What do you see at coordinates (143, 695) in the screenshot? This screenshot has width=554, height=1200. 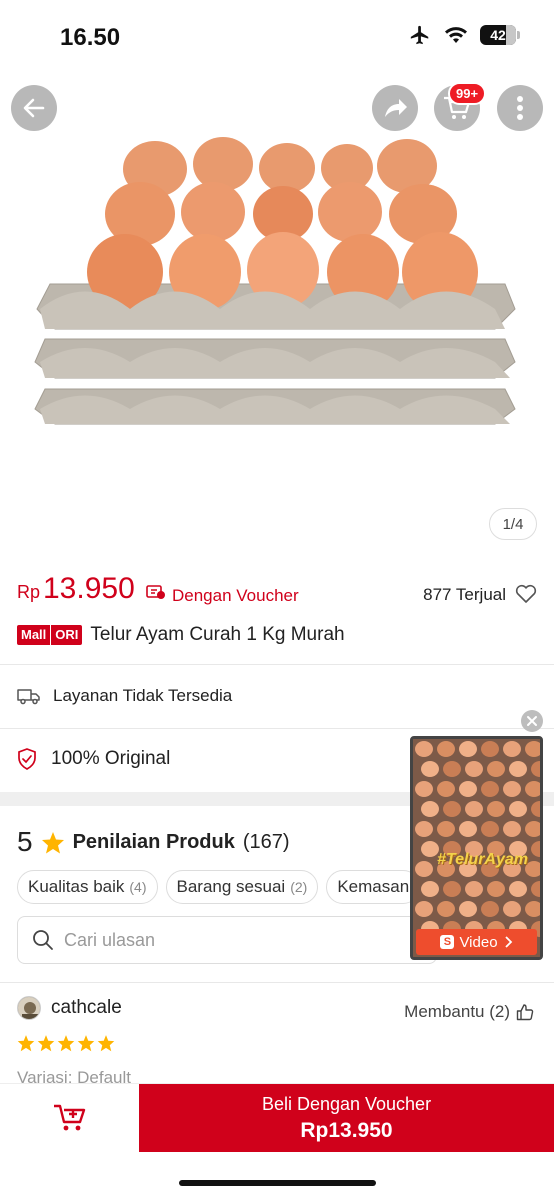 I see `shipping-status: Layanan Tidak Tersedia` at bounding box center [143, 695].